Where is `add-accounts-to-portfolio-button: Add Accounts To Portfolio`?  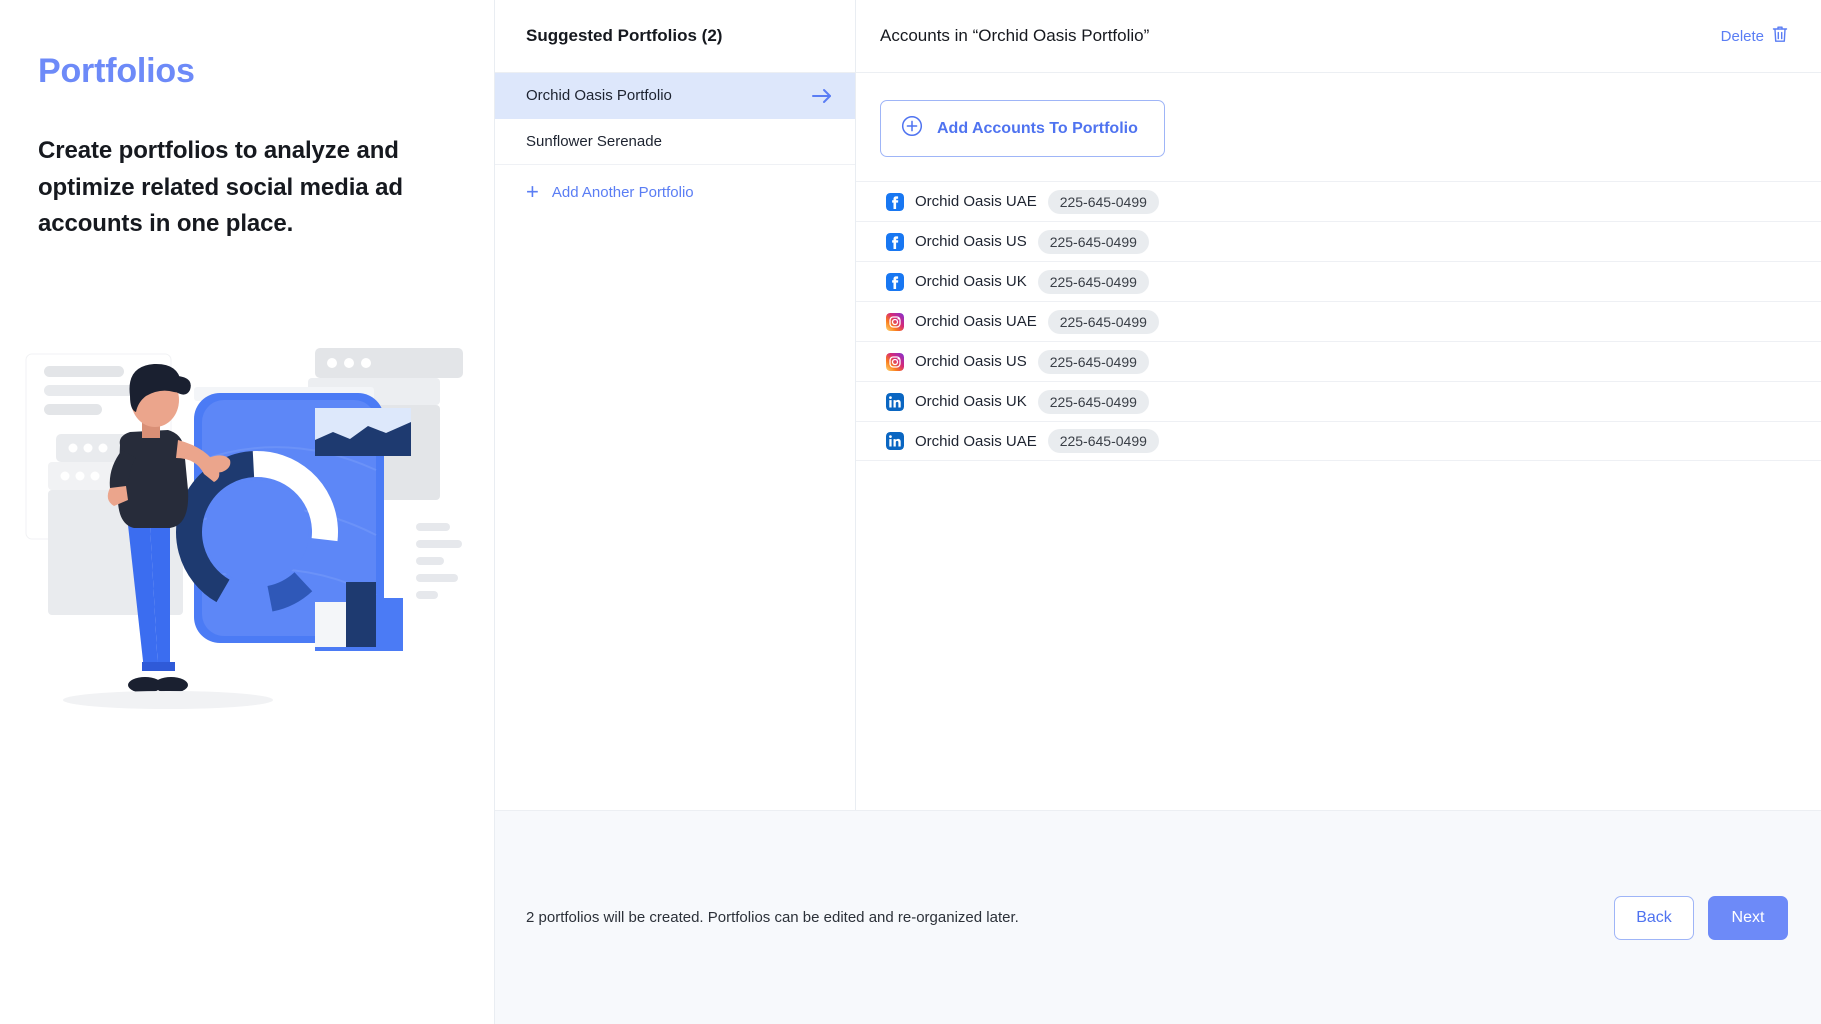
add-accounts-to-portfolio-button: Add Accounts To Portfolio is located at coordinates (1022, 128).